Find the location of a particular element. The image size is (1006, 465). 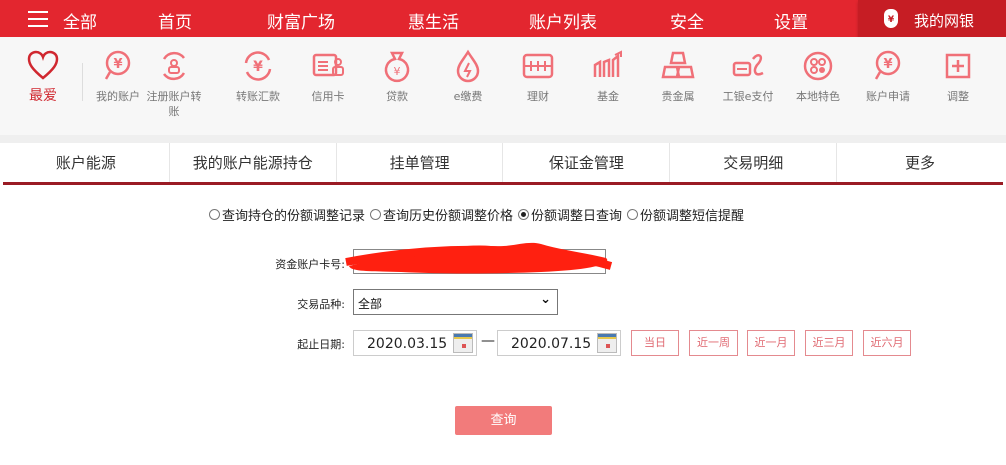

date-label: 起止日期: is located at coordinates (321, 344).